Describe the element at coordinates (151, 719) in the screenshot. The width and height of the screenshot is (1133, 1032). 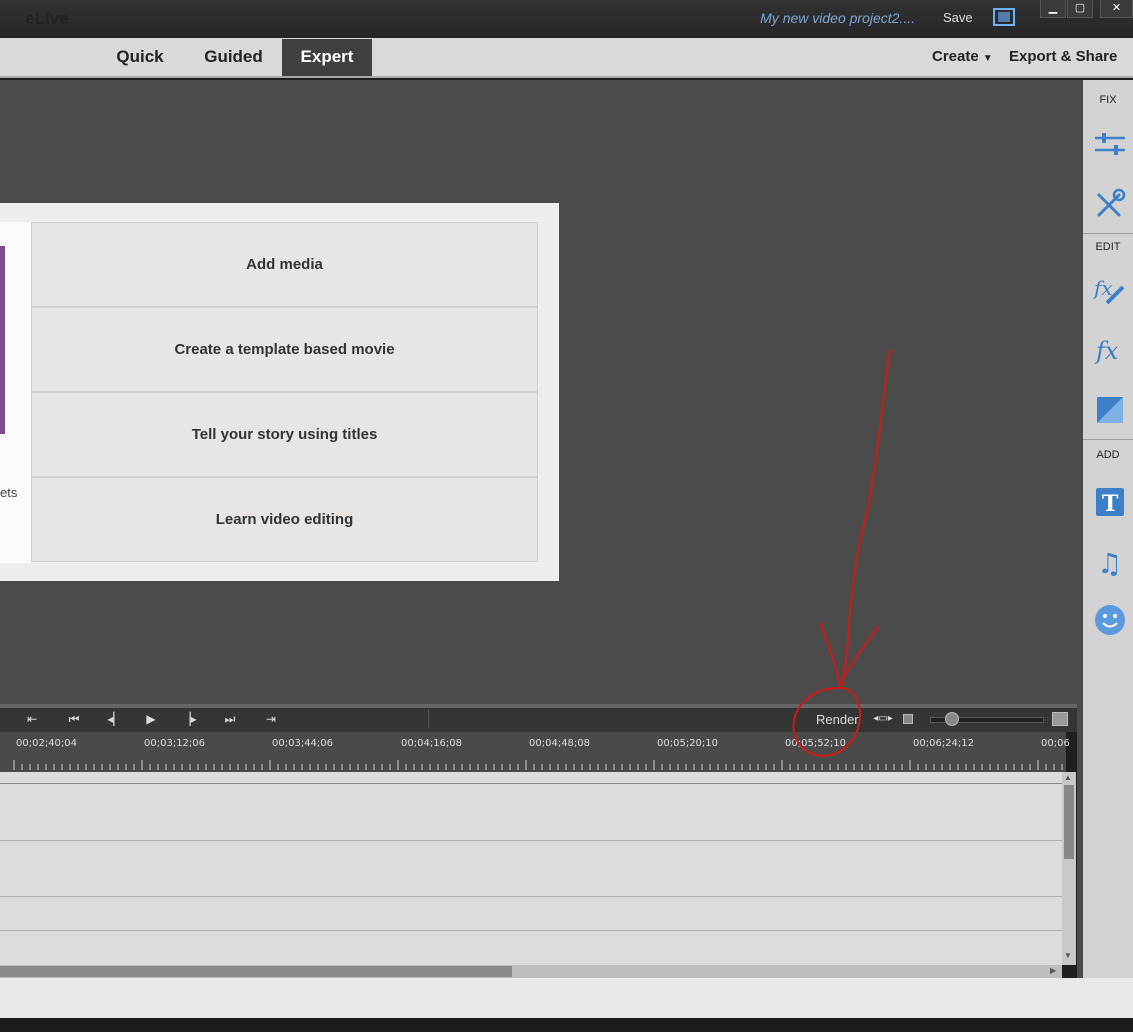
I see `play-icon: ▶` at that location.